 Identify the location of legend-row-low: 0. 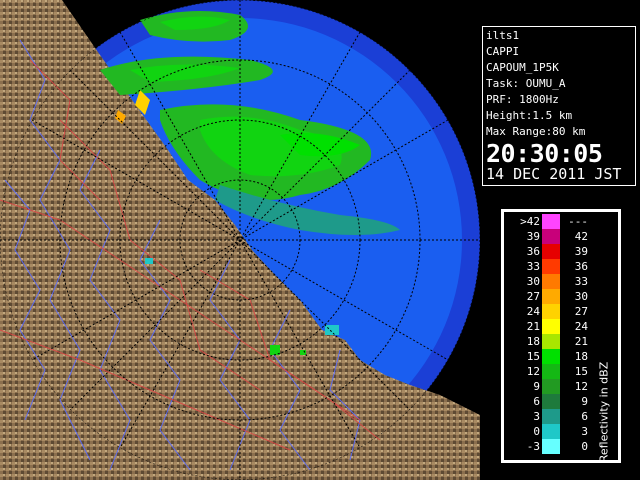
(536, 431).